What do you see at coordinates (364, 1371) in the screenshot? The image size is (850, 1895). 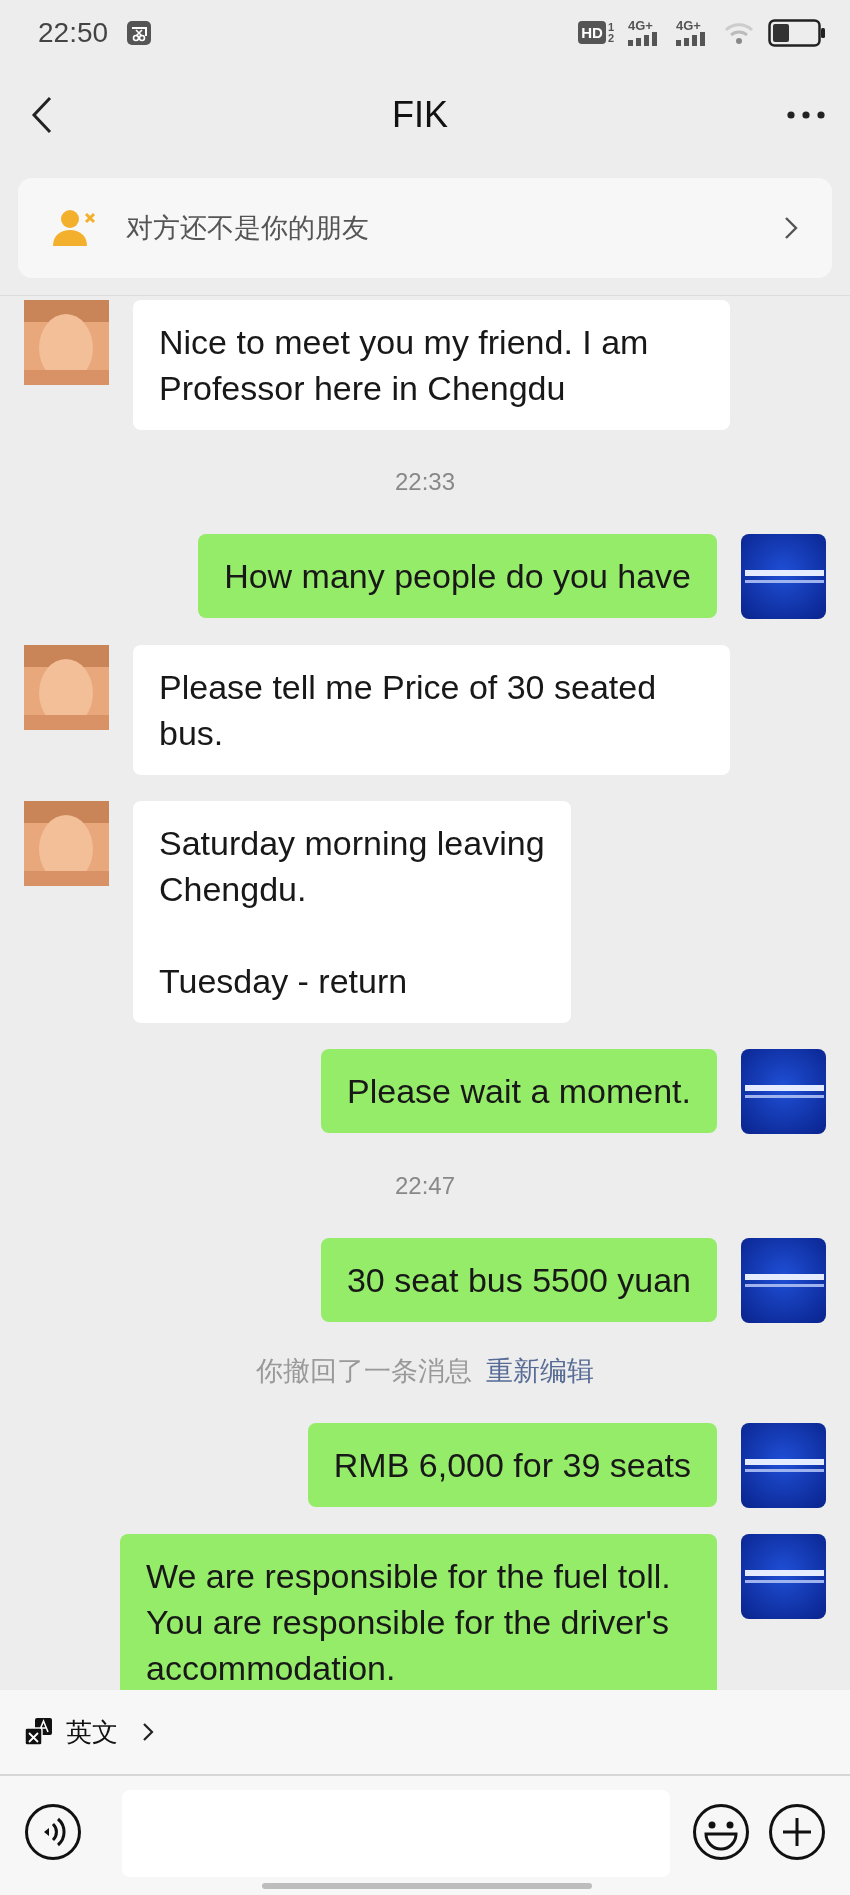 I see `recall-notice: 你撤回了一条消息` at bounding box center [364, 1371].